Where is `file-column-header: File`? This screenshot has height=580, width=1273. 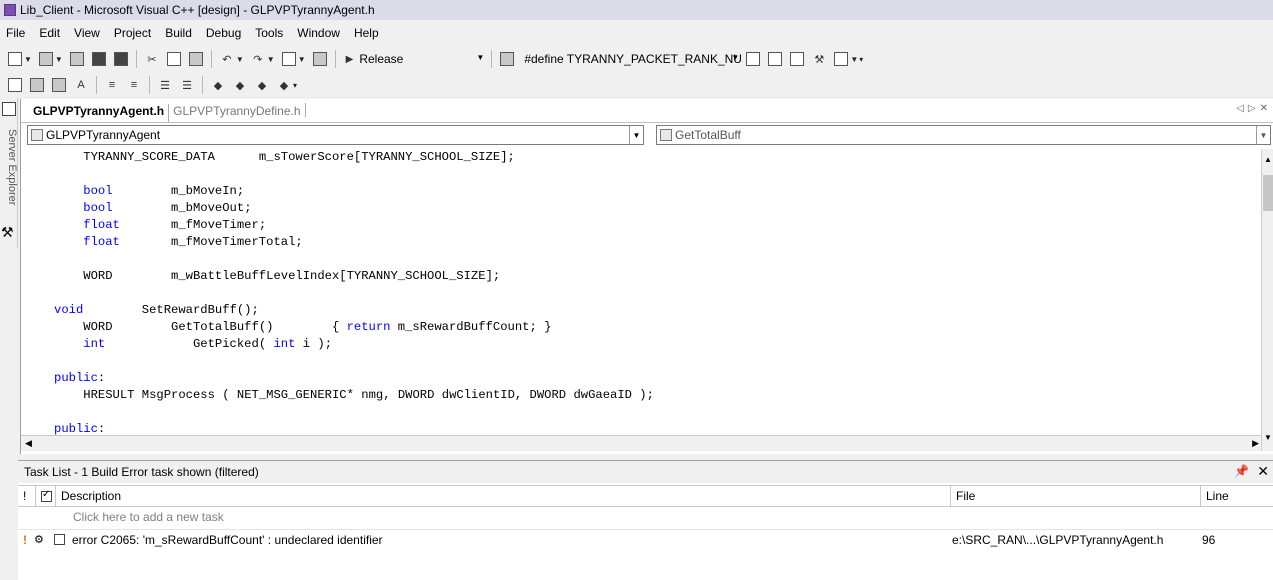
file-column-header: File is located at coordinates (1076, 496).